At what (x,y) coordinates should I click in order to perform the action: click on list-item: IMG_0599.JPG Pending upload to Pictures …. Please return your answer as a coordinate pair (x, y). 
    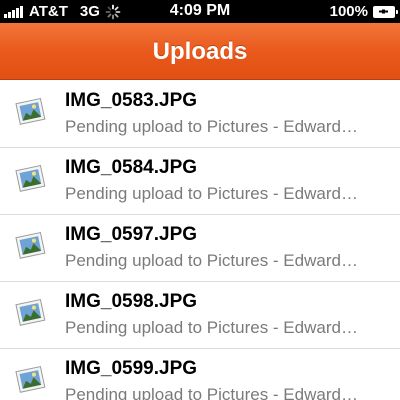
    Looking at the image, I should click on (200, 374).